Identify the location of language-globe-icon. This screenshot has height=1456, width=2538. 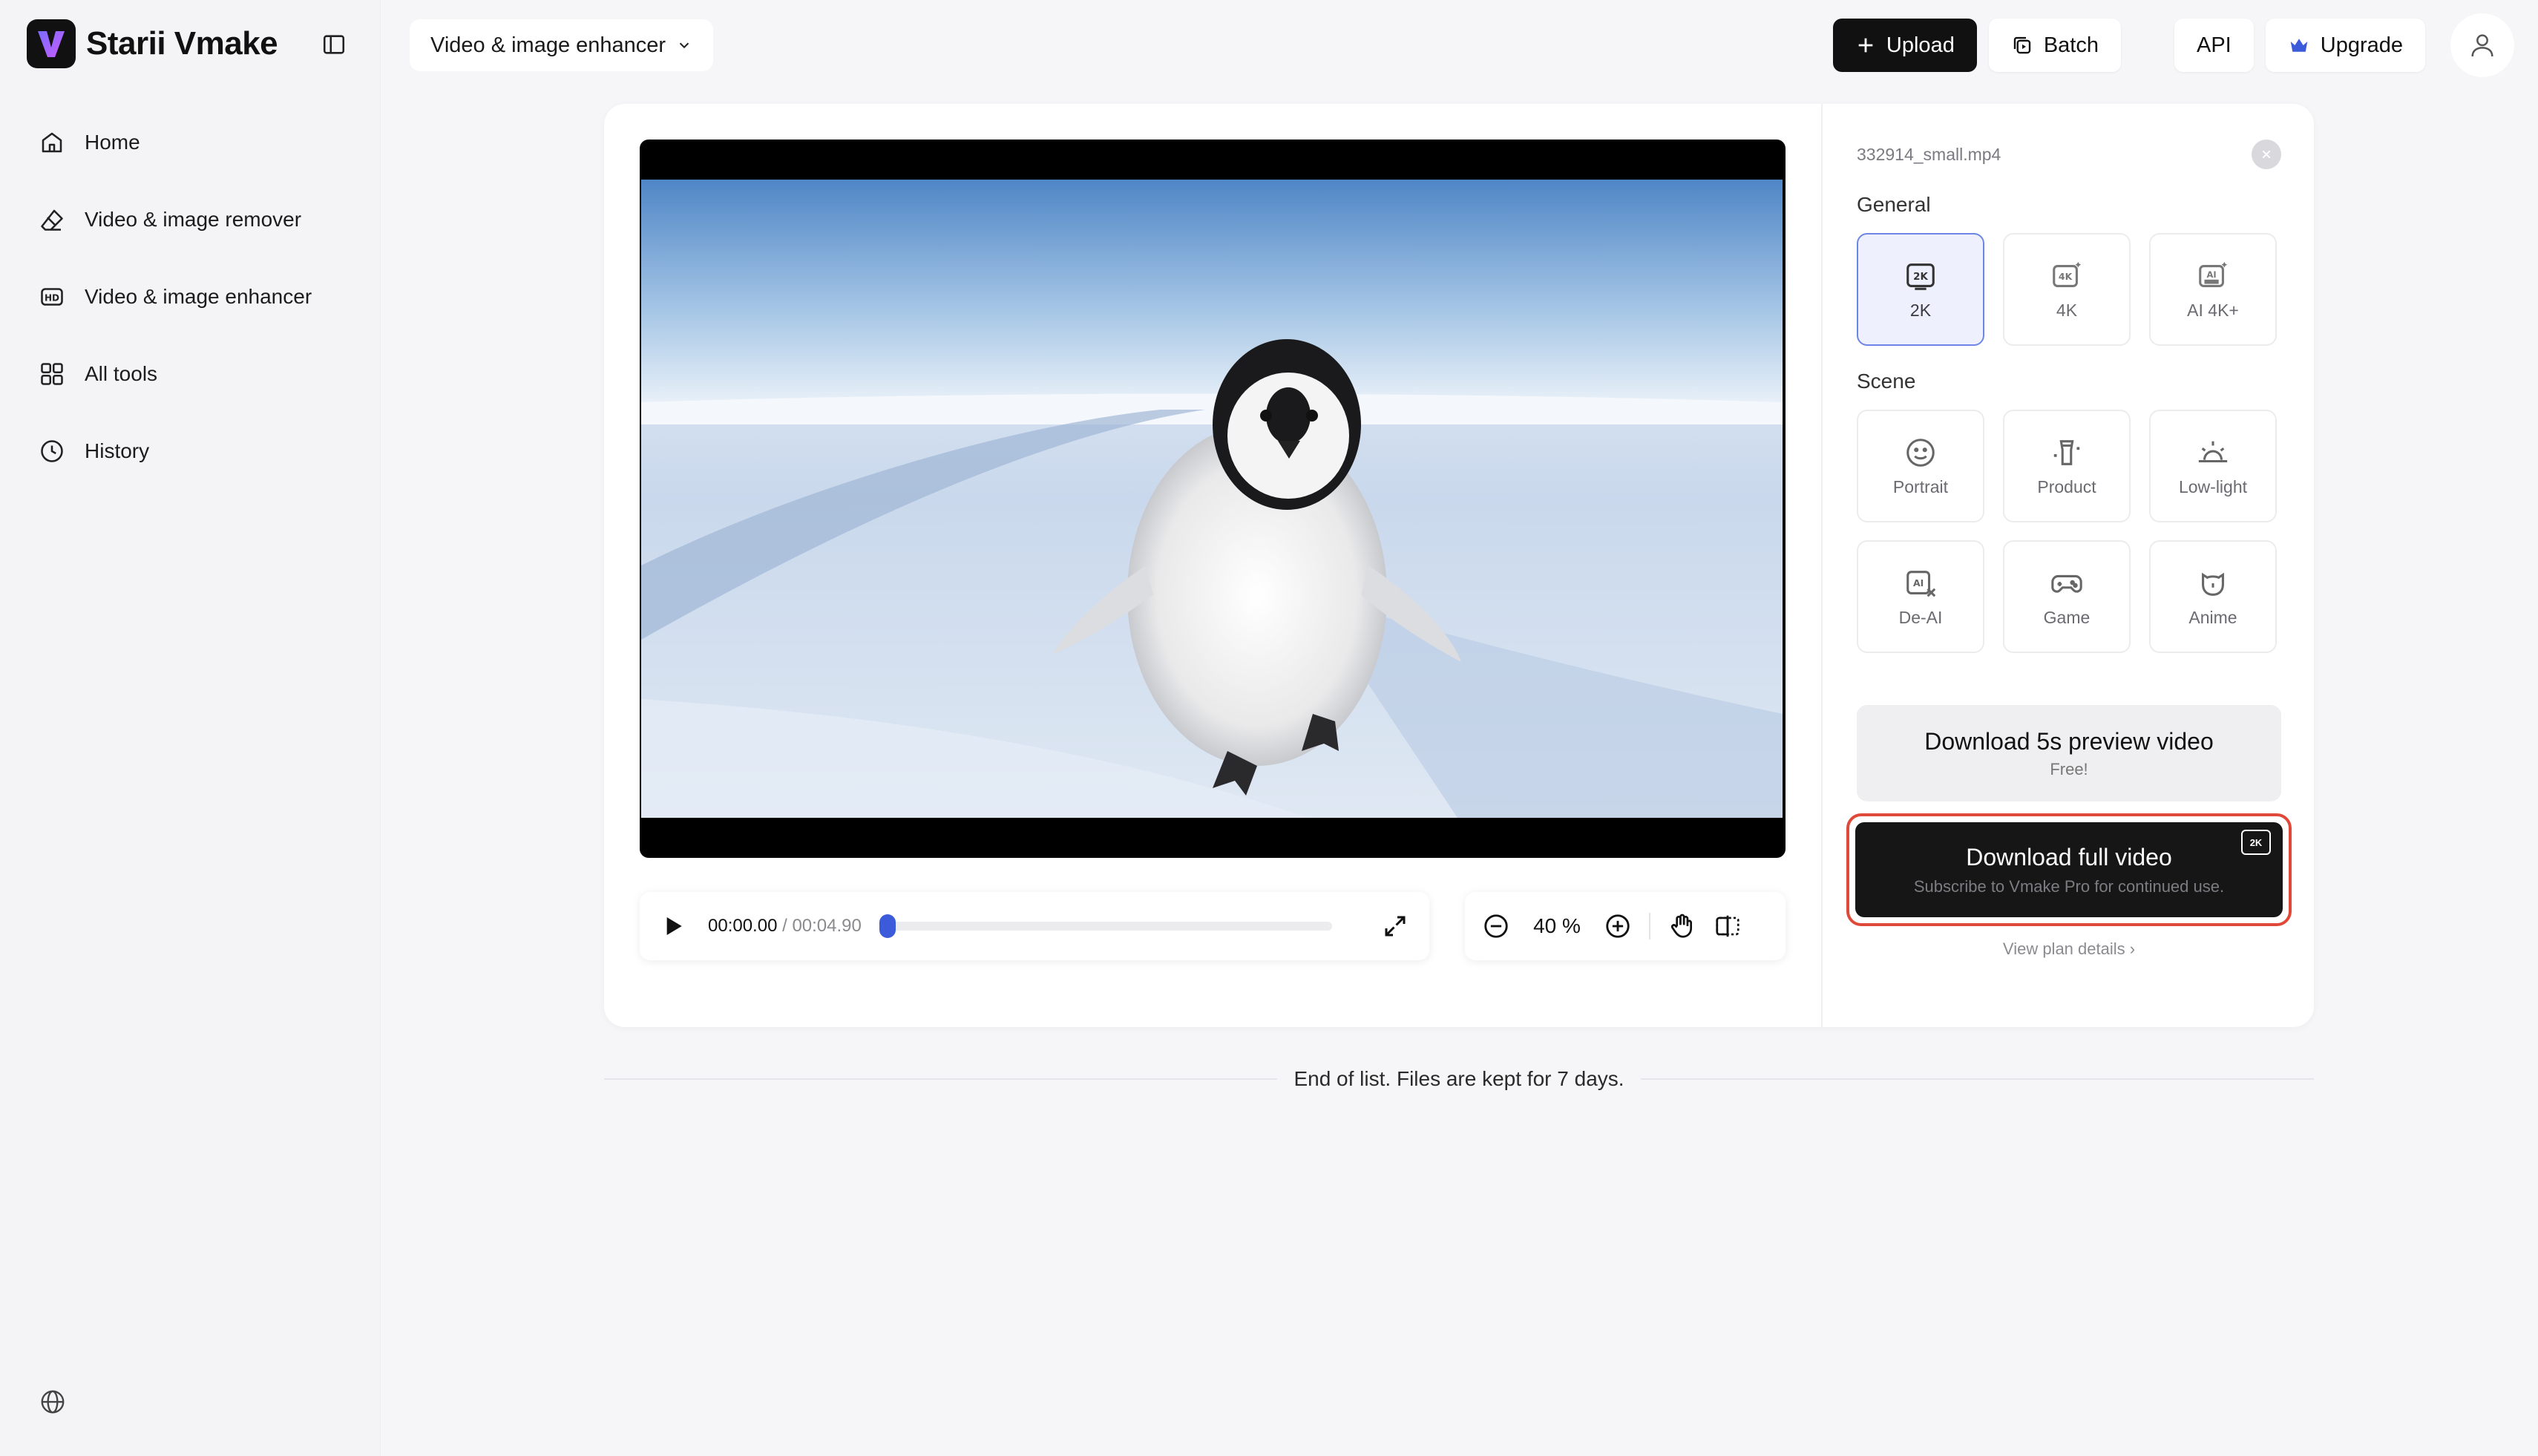
(53, 1402).